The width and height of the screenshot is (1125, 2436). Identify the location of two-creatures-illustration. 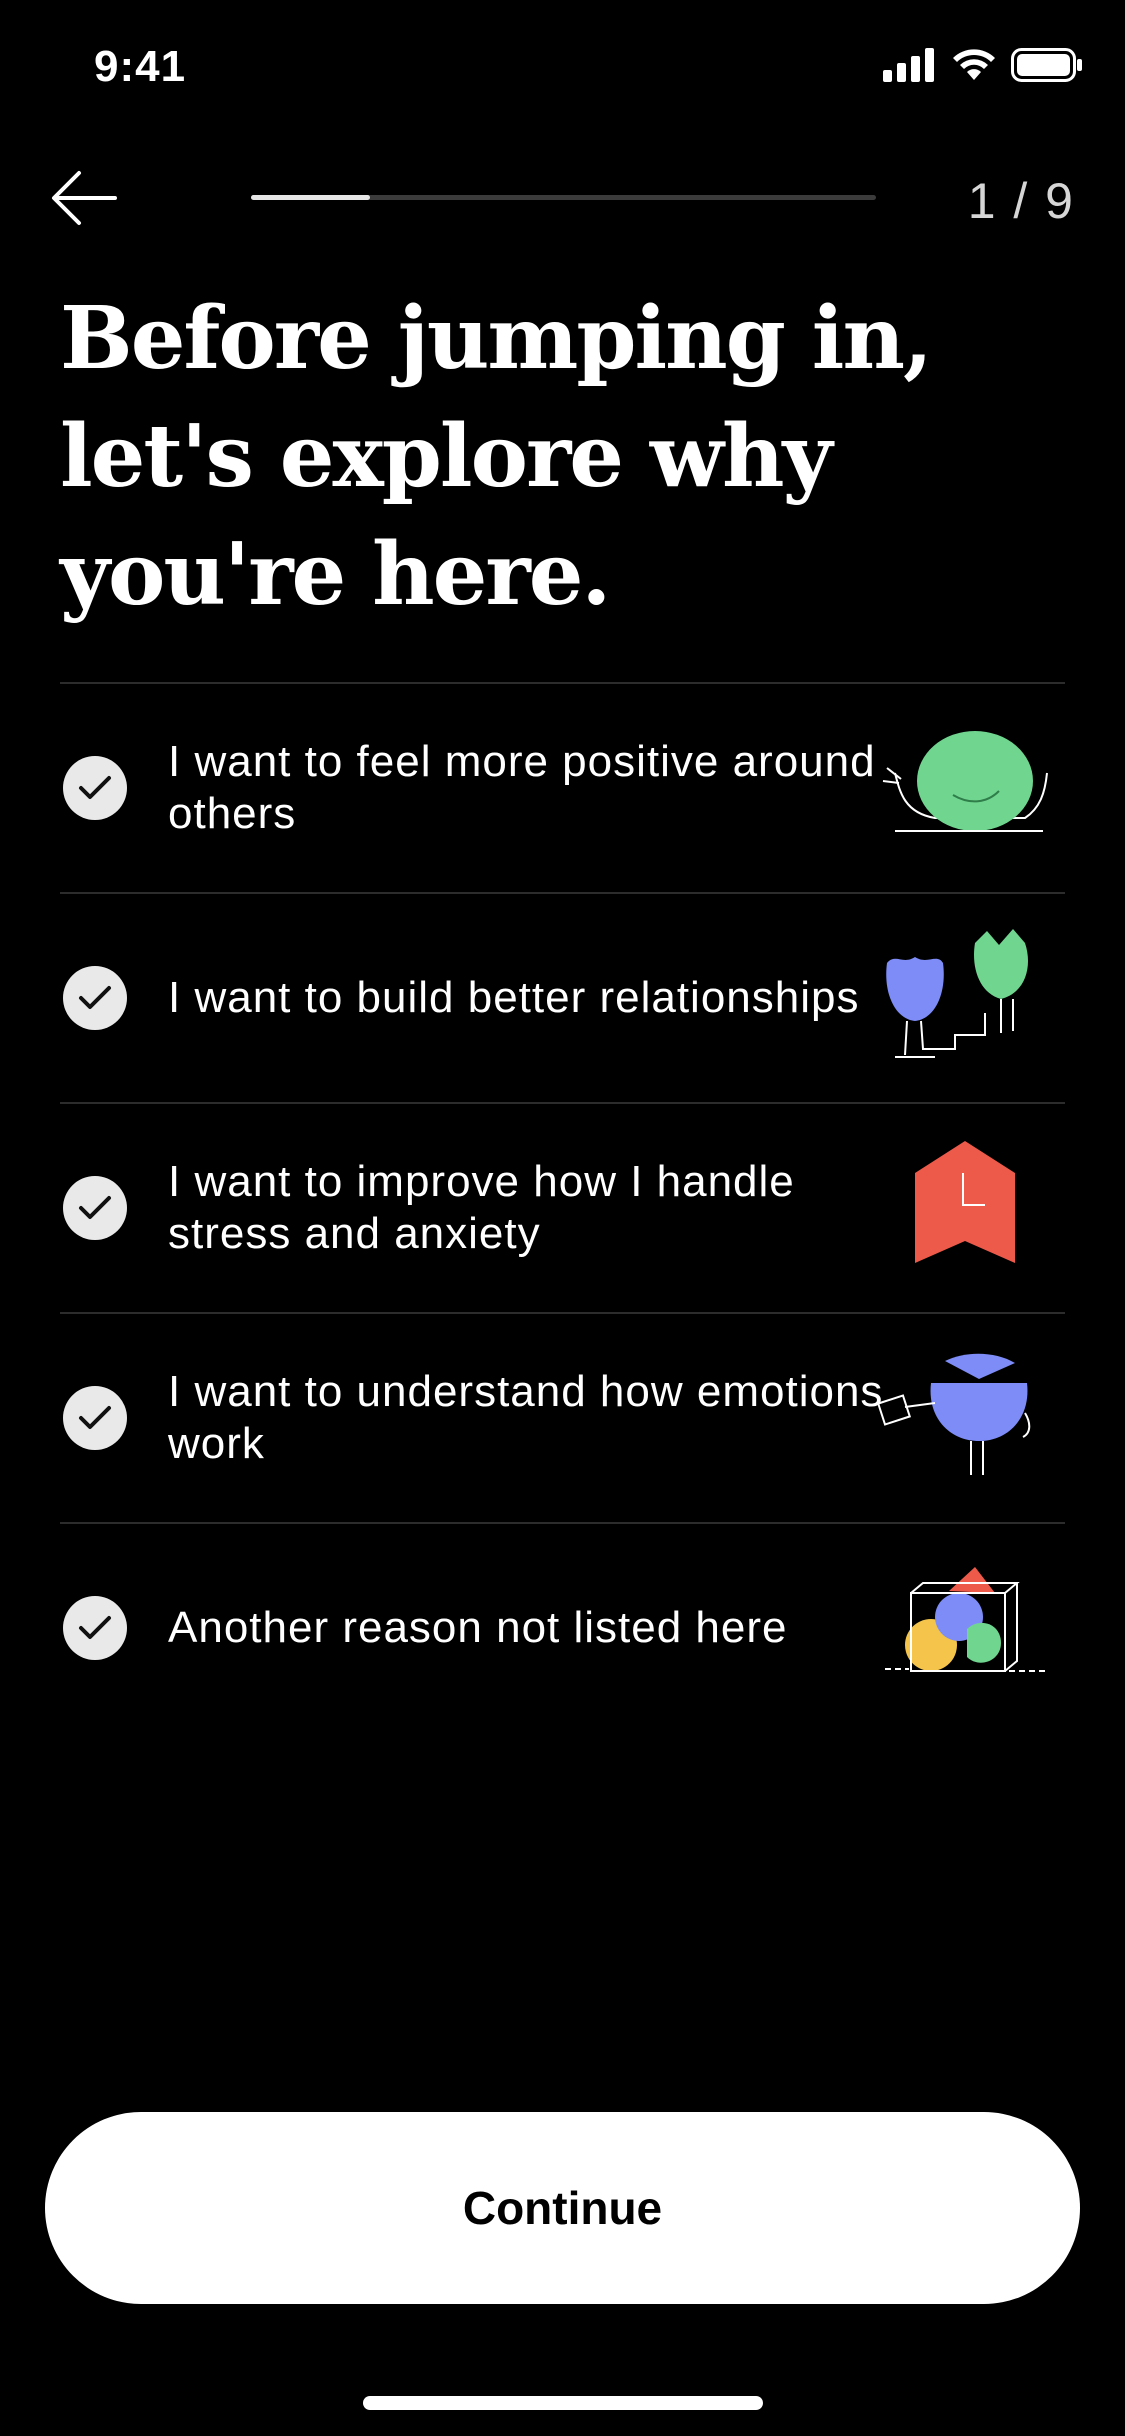
(957, 993).